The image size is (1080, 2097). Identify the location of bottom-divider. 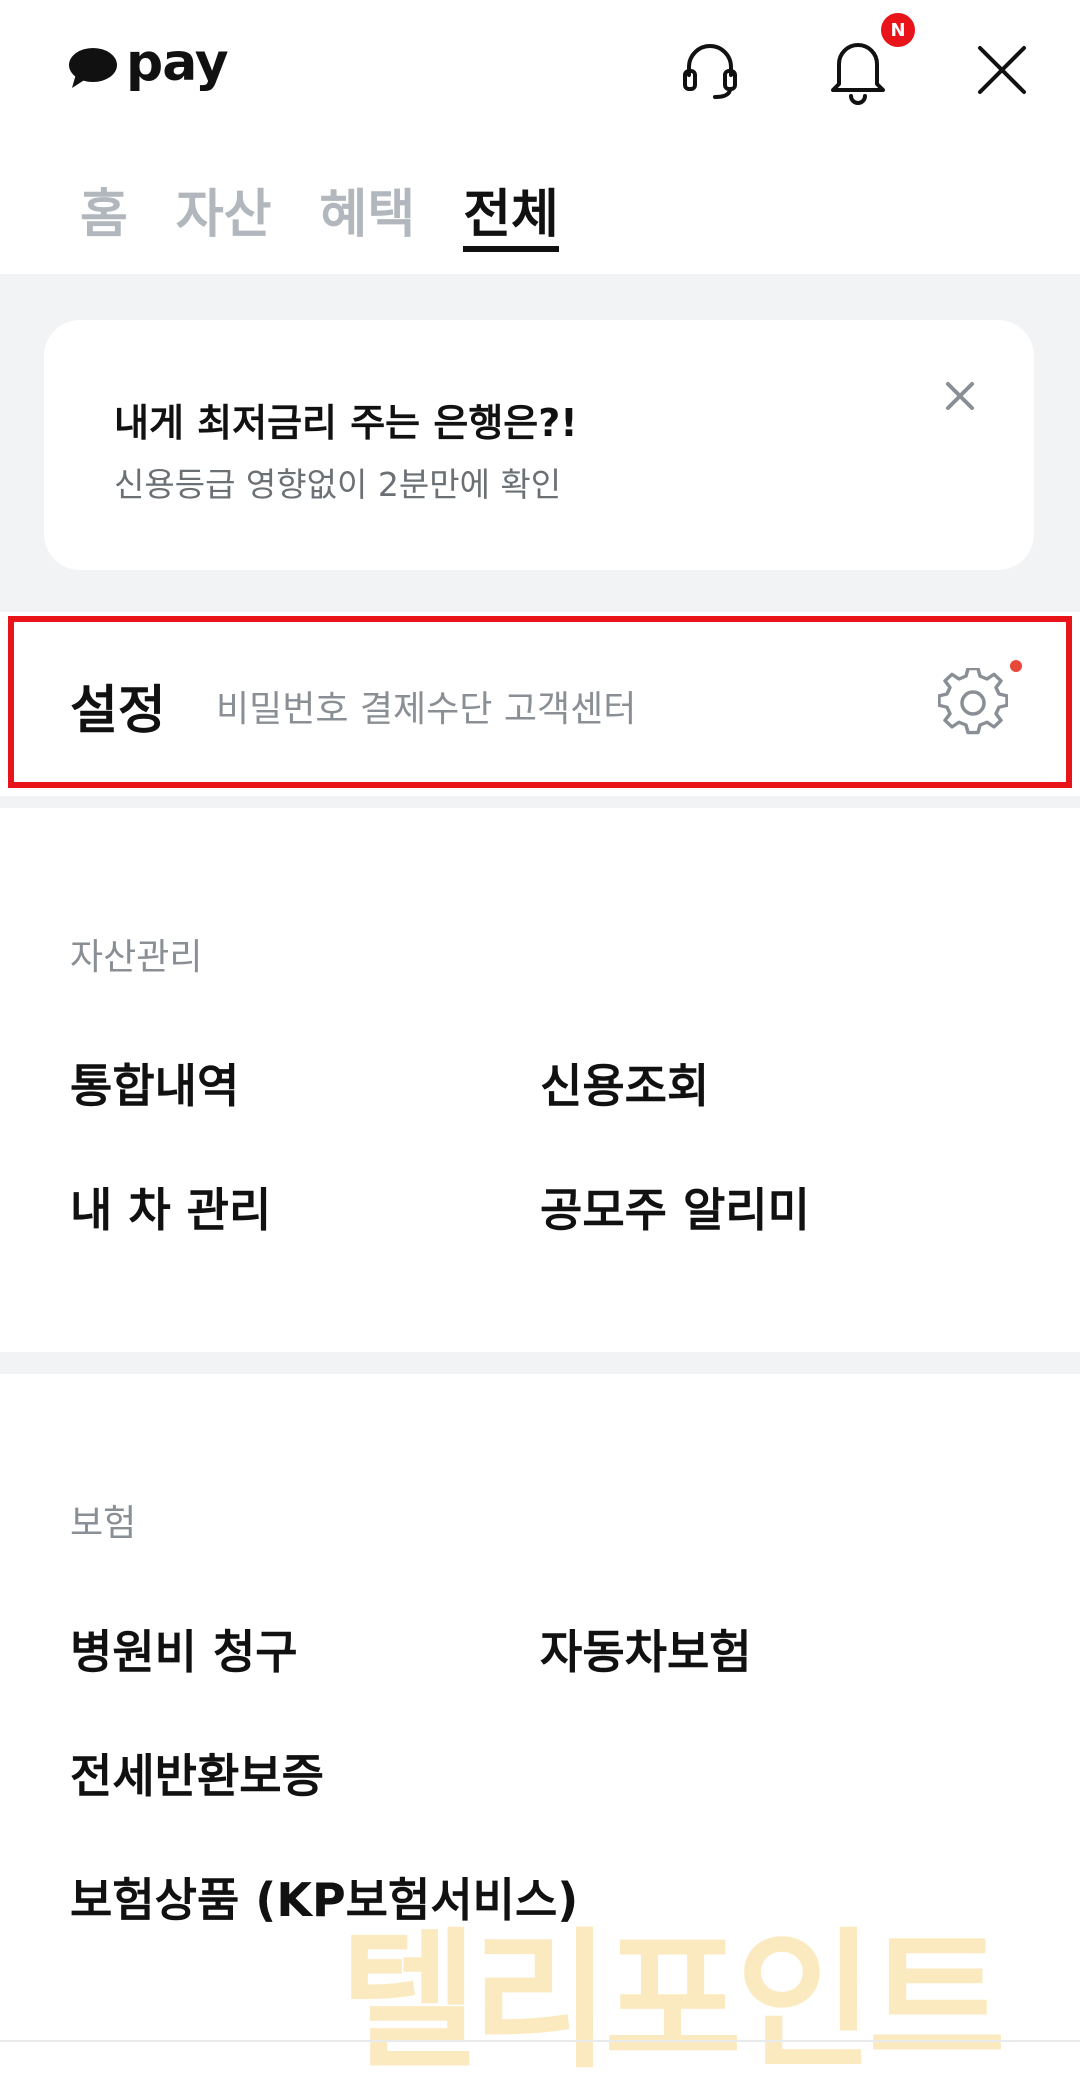
(540, 2041).